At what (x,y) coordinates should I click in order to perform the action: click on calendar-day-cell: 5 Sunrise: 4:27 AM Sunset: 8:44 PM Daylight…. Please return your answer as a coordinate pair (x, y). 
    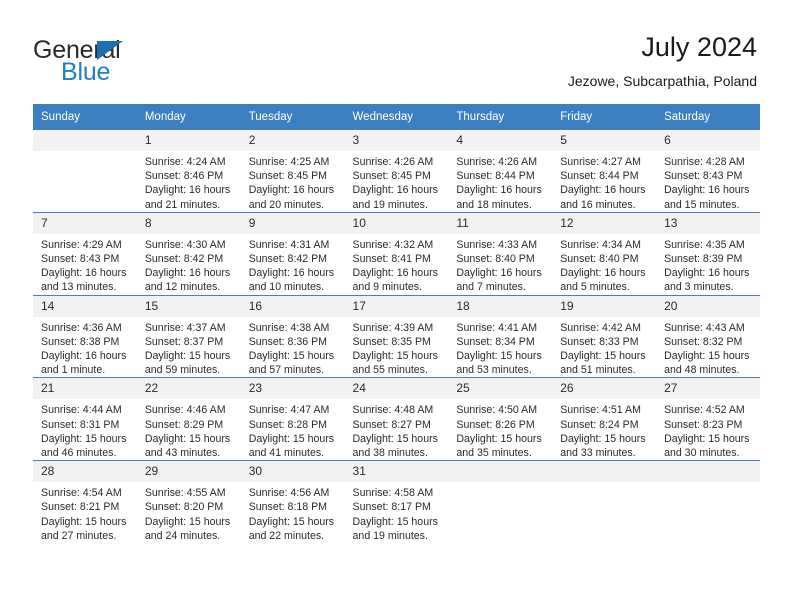
    Looking at the image, I should click on (604, 171).